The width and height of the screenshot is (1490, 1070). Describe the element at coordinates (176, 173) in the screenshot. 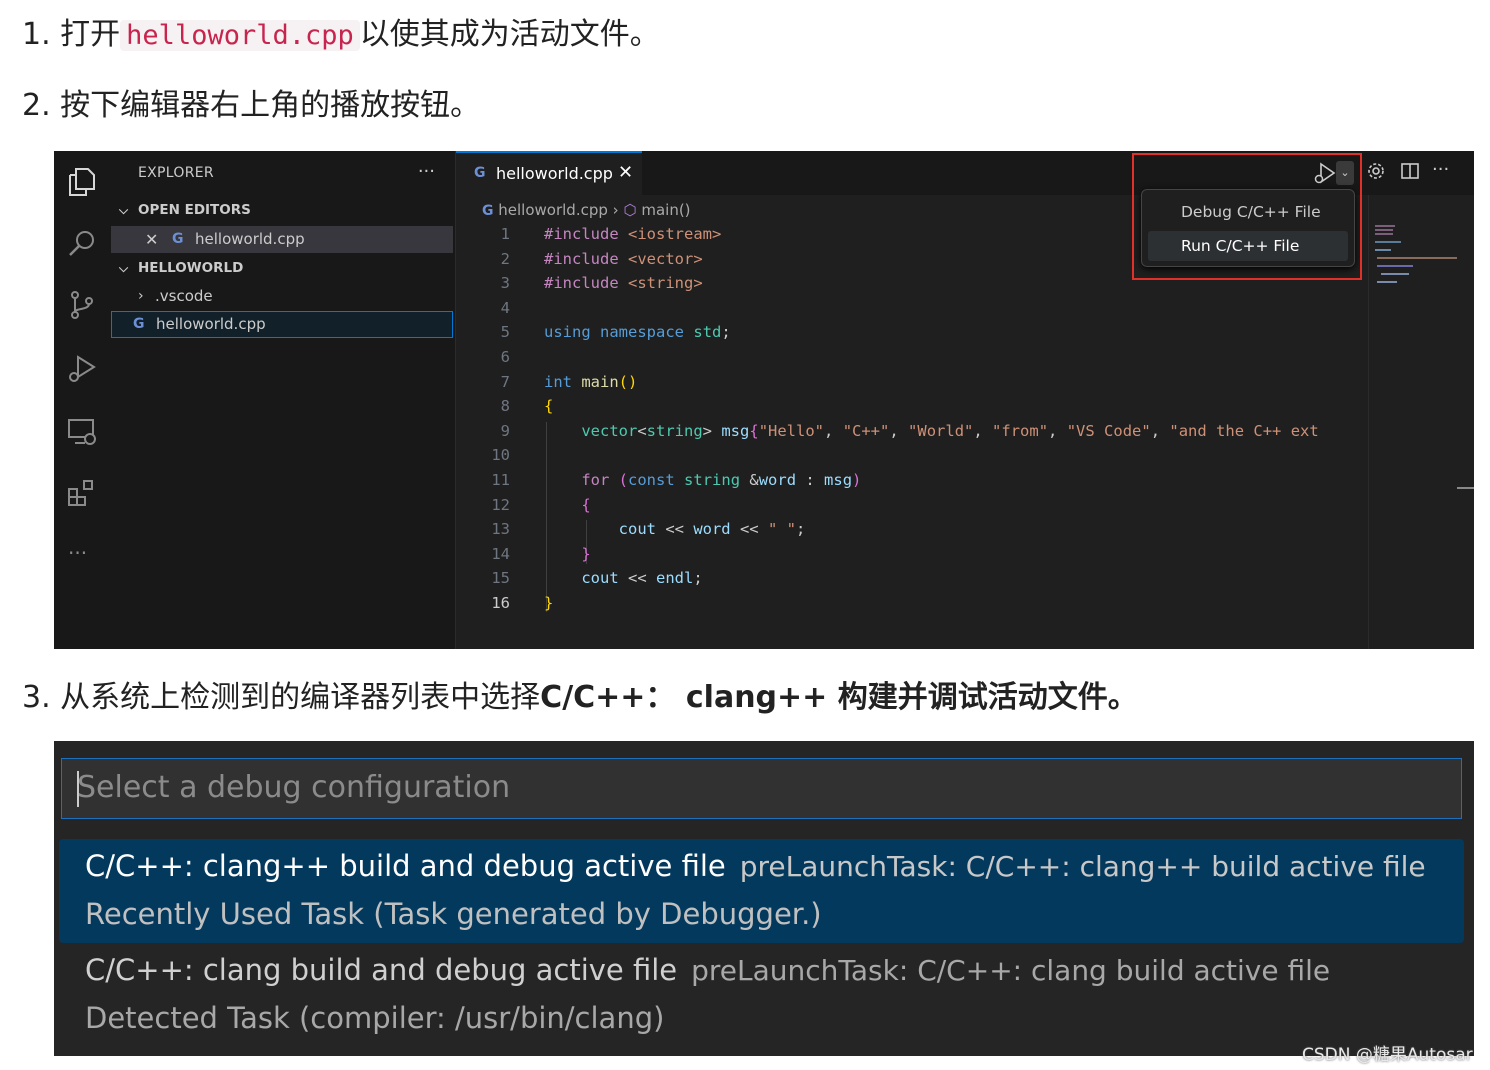

I see `explorer-title: EXPLORER` at that location.